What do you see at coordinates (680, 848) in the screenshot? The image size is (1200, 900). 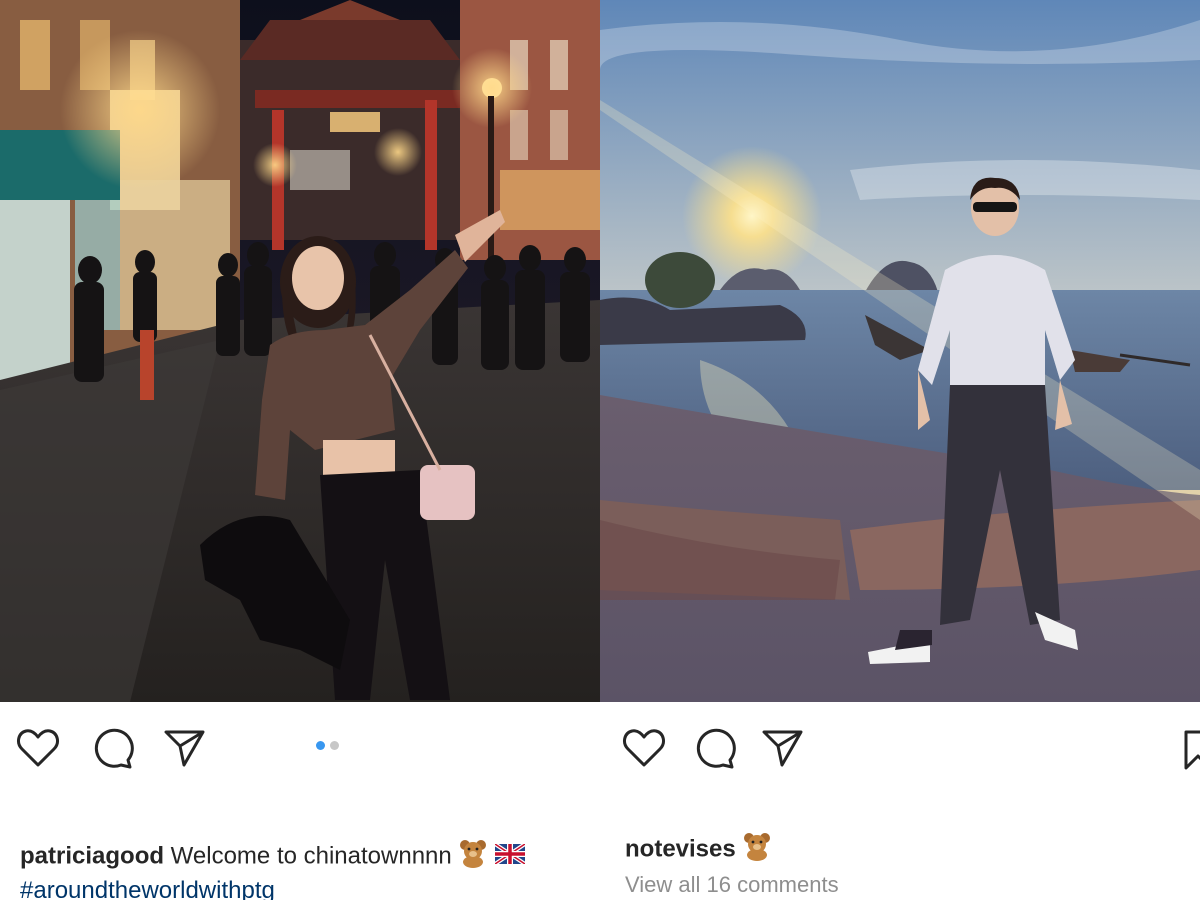 I see `username-link: notevises` at bounding box center [680, 848].